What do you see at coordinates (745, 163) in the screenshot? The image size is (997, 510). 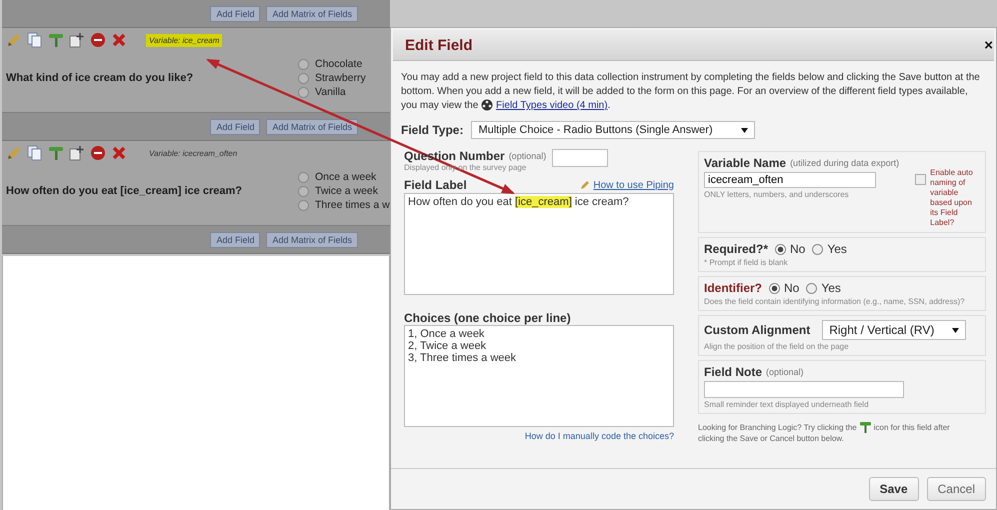 I see `variable-name-label: Variable Name` at bounding box center [745, 163].